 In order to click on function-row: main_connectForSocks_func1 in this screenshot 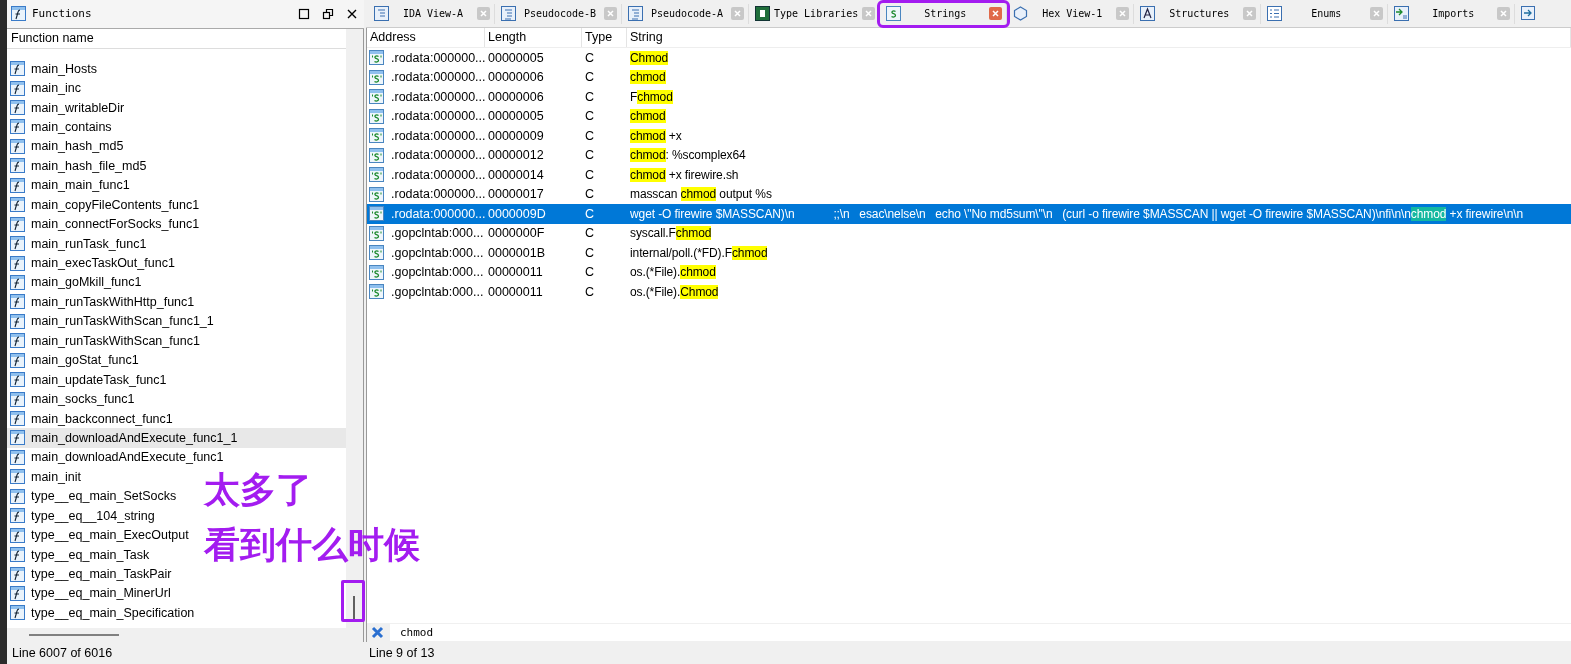, I will do `click(105, 224)`.